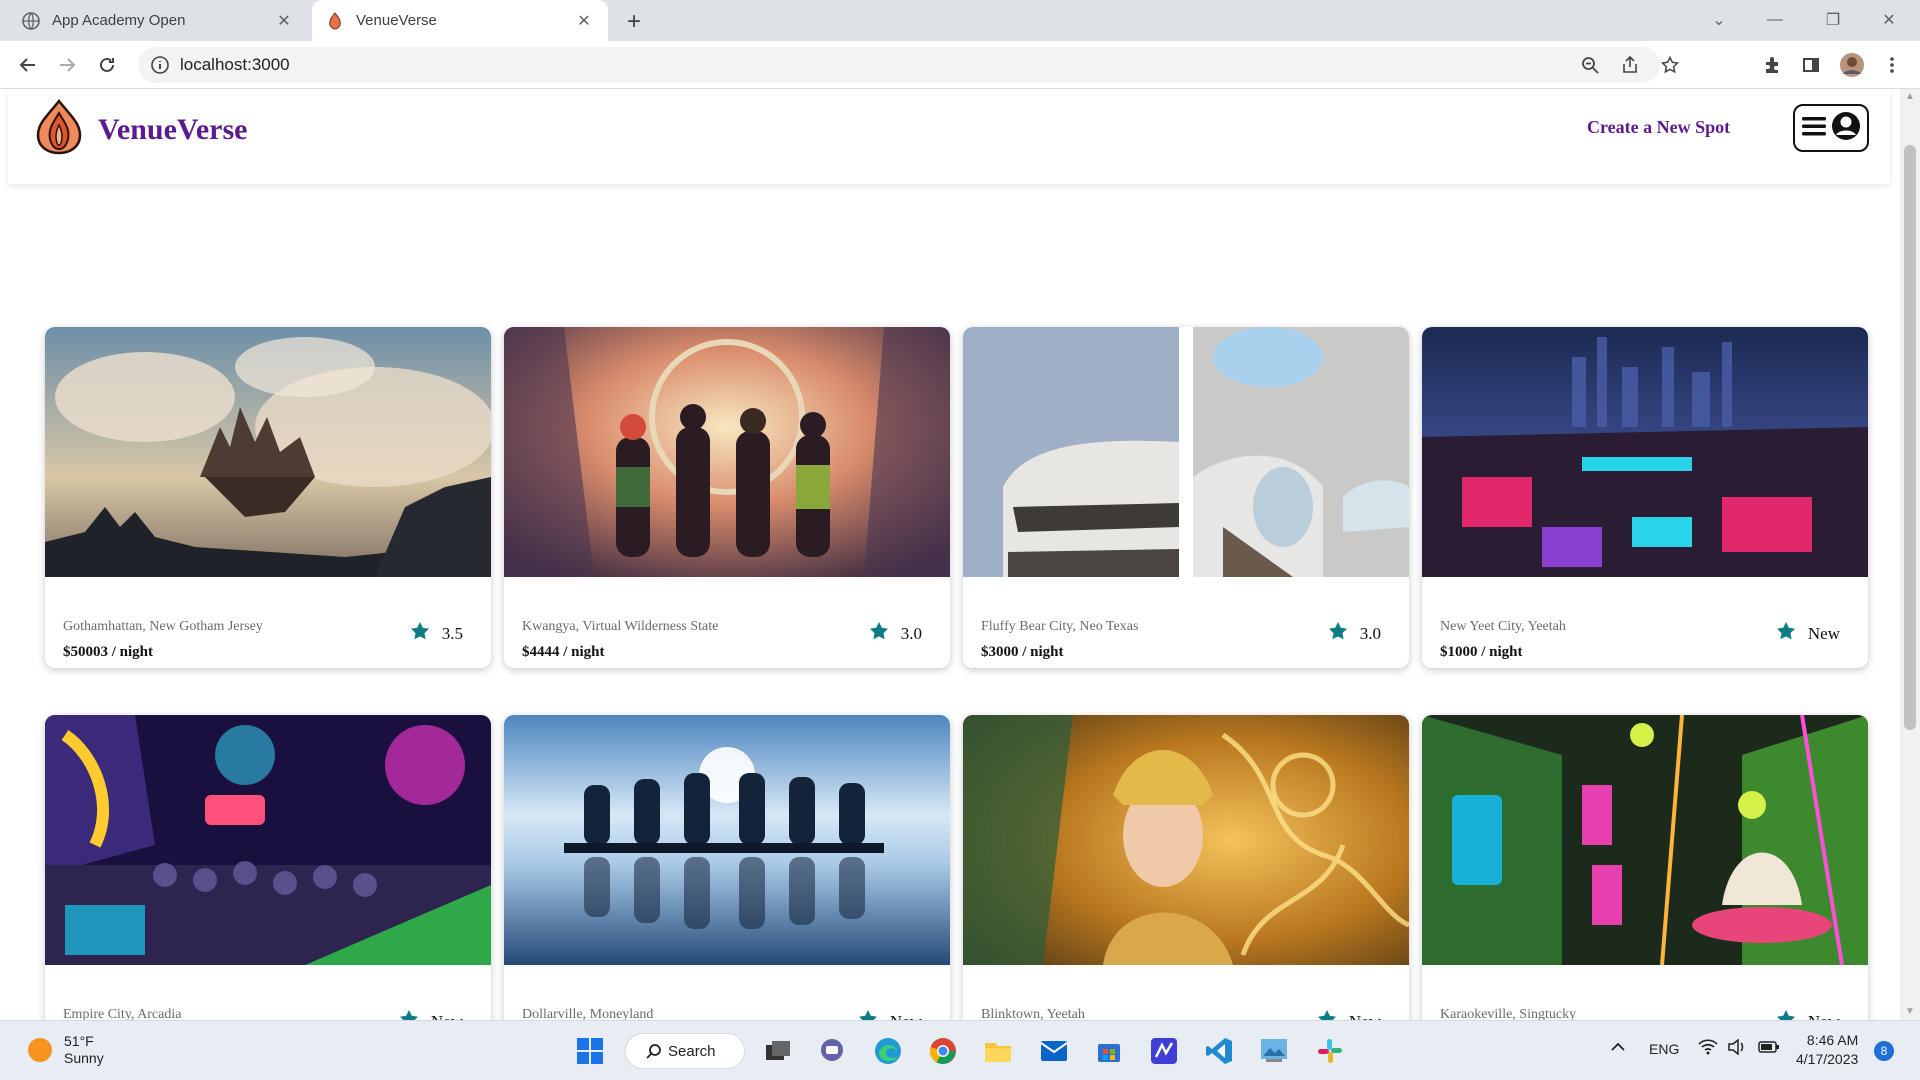  Describe the element at coordinates (40, 1050) in the screenshot. I see `sun-icon` at that location.